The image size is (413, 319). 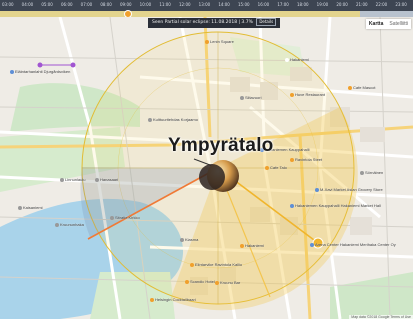 I want to click on timeline-tick: 16:00, so click(x=263, y=4).